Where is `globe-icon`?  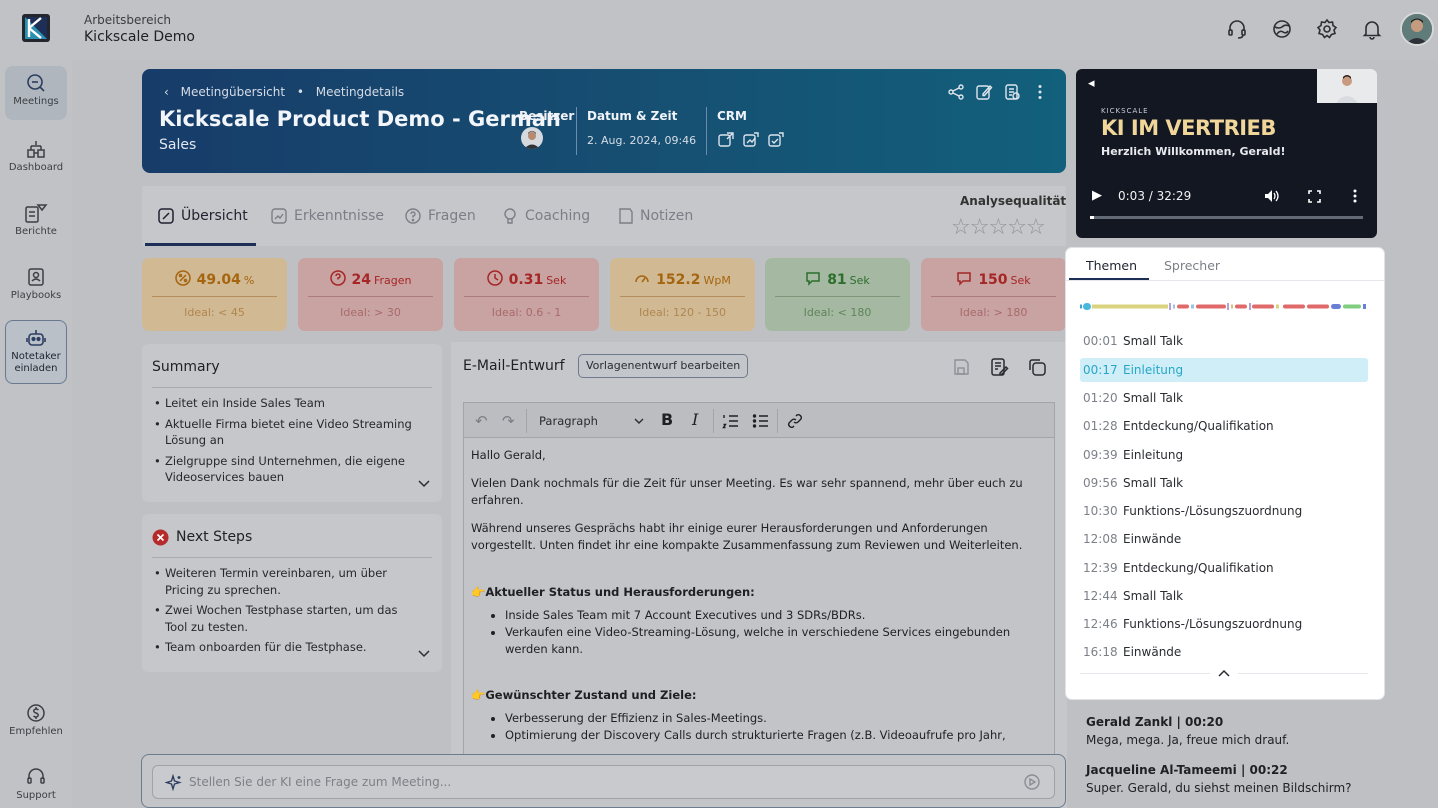
globe-icon is located at coordinates (1282, 29).